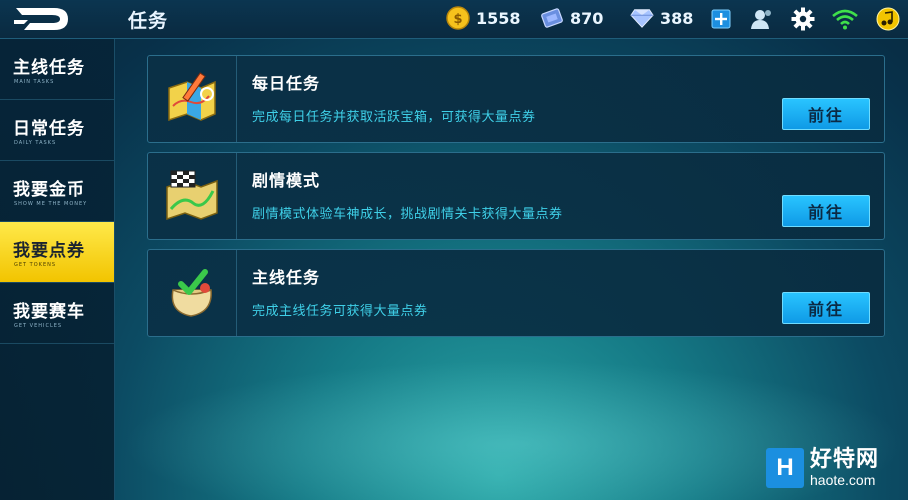 This screenshot has width=908, height=500. What do you see at coordinates (845, 19) in the screenshot?
I see `wifi-icon` at bounding box center [845, 19].